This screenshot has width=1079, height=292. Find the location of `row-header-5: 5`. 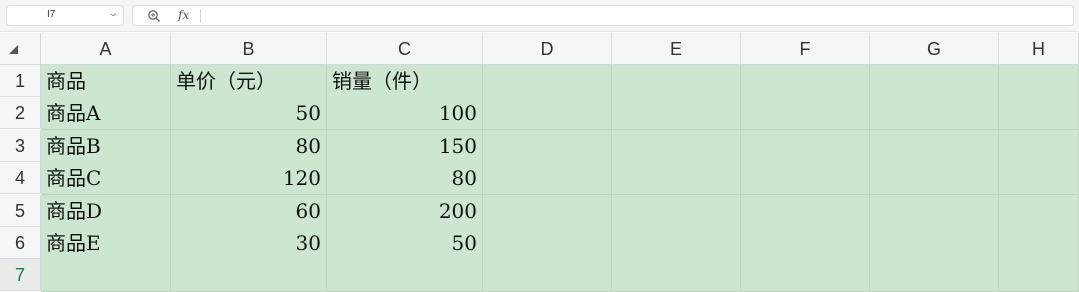

row-header-5: 5 is located at coordinates (20, 211).